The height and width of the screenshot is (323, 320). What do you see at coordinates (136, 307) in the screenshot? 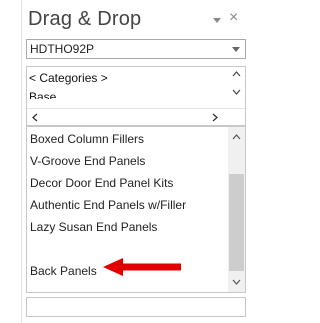
I see `footer-field` at bounding box center [136, 307].